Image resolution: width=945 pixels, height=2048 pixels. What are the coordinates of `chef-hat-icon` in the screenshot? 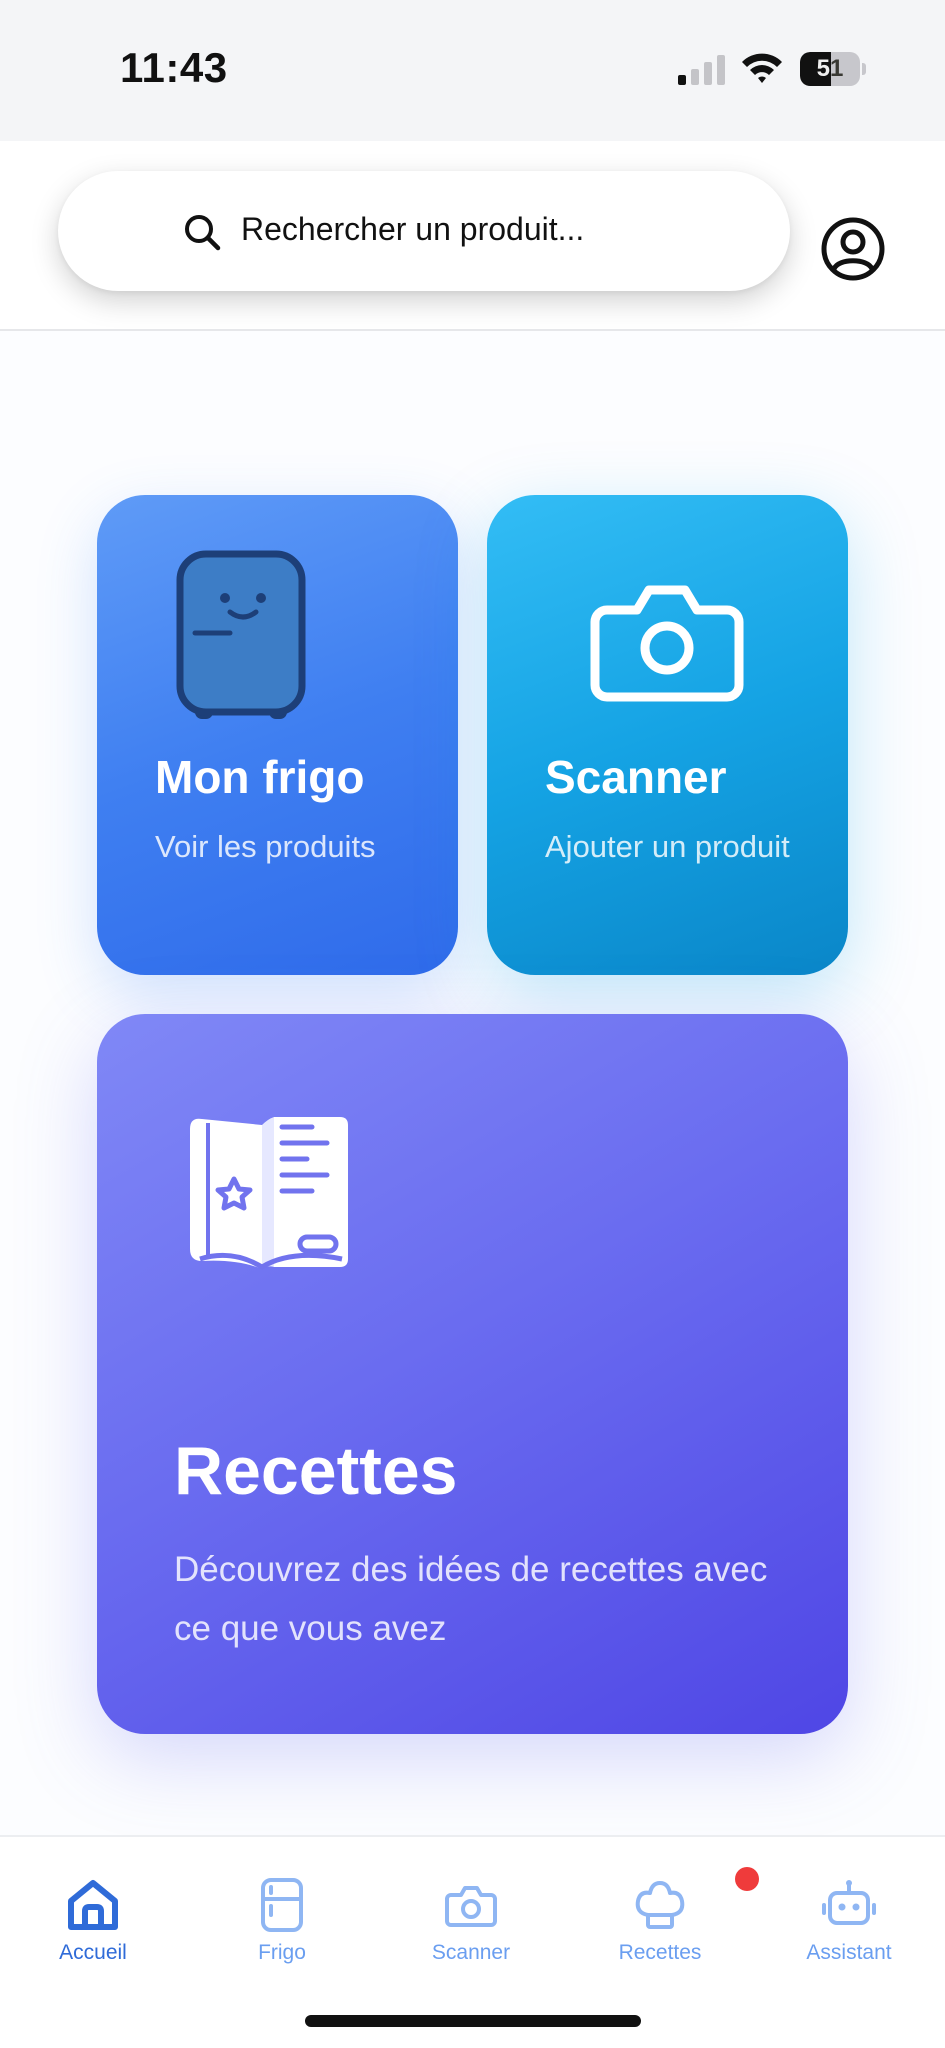 It's located at (660, 1905).